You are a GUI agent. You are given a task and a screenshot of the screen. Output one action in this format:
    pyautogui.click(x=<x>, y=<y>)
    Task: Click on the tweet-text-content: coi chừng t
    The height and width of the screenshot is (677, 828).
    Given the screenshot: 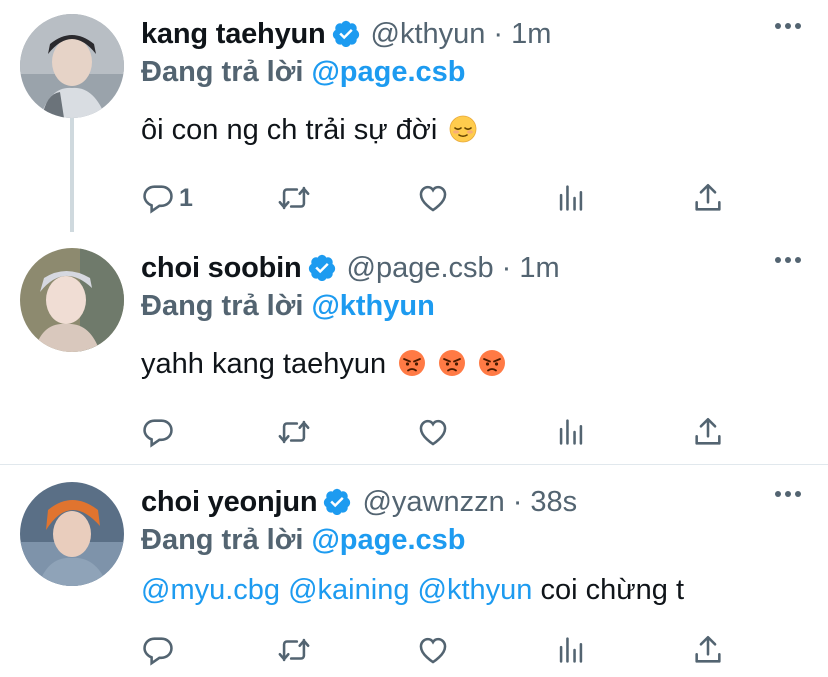 What is the action you would take?
    pyautogui.click(x=612, y=590)
    